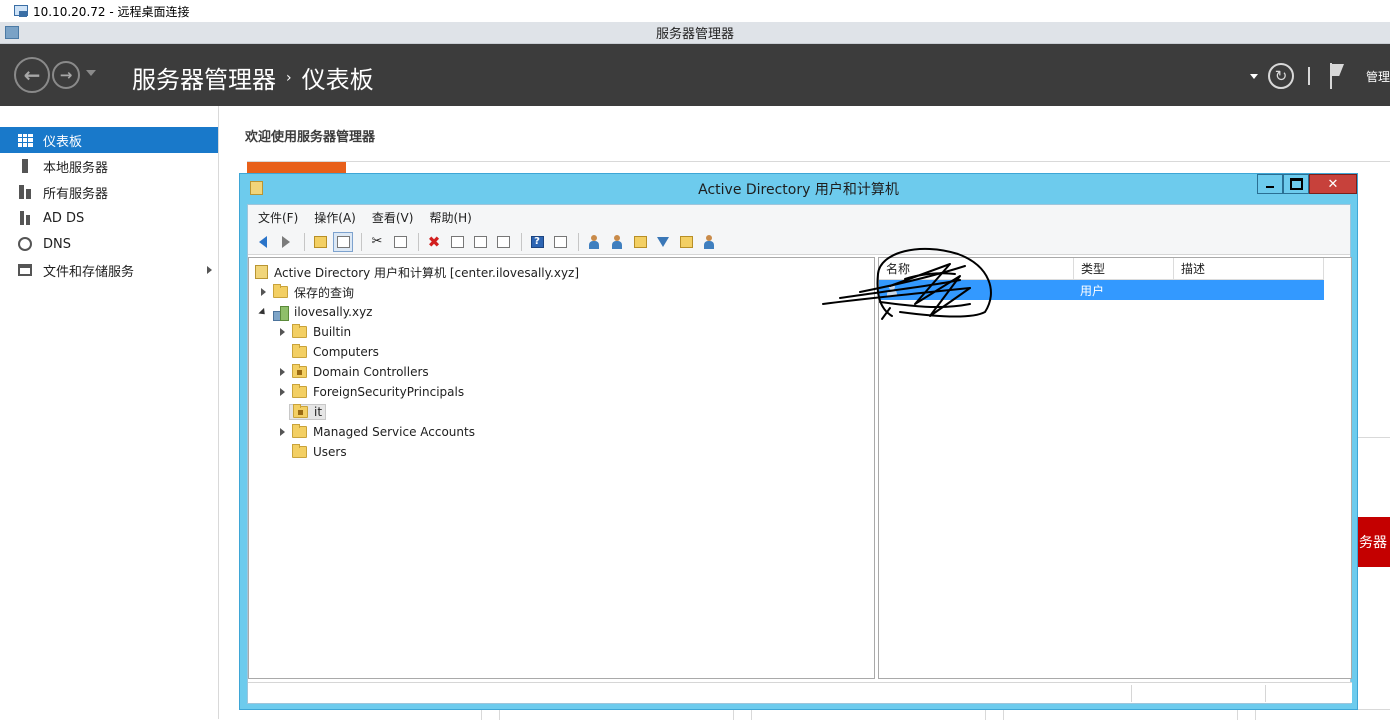 The height and width of the screenshot is (720, 1390). Describe the element at coordinates (109, 244) in the screenshot. I see `sidebar-item-dns: DNS` at that location.